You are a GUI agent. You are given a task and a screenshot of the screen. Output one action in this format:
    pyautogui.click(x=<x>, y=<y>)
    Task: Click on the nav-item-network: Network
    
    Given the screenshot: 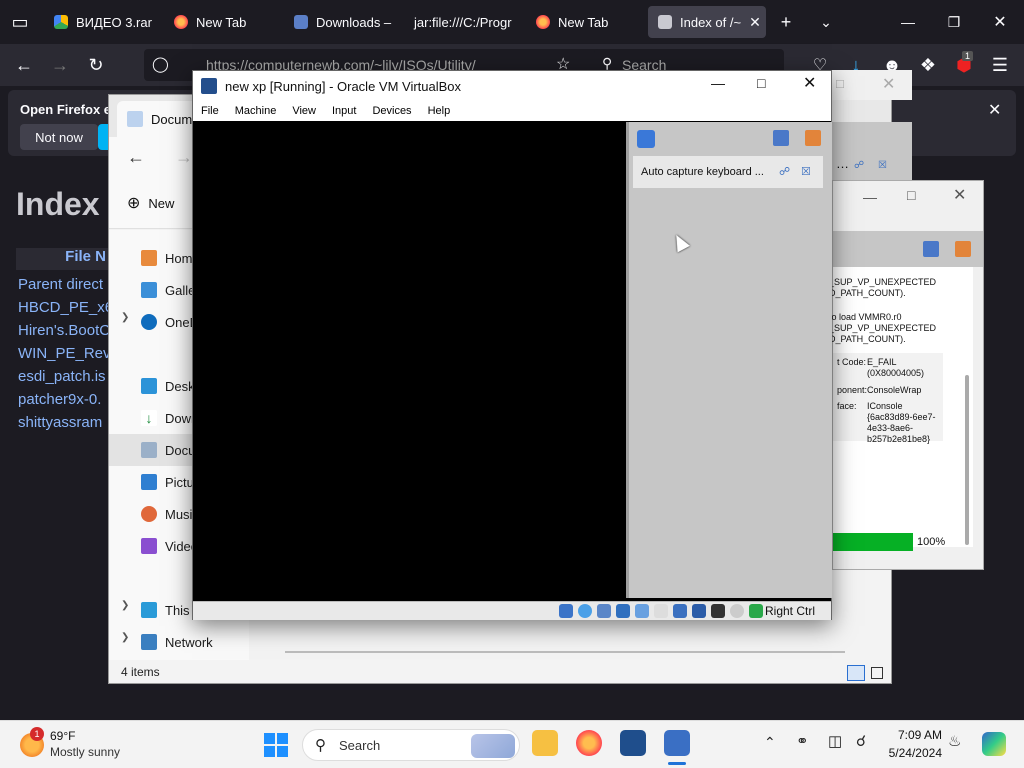 What is the action you would take?
    pyautogui.click(x=191, y=642)
    